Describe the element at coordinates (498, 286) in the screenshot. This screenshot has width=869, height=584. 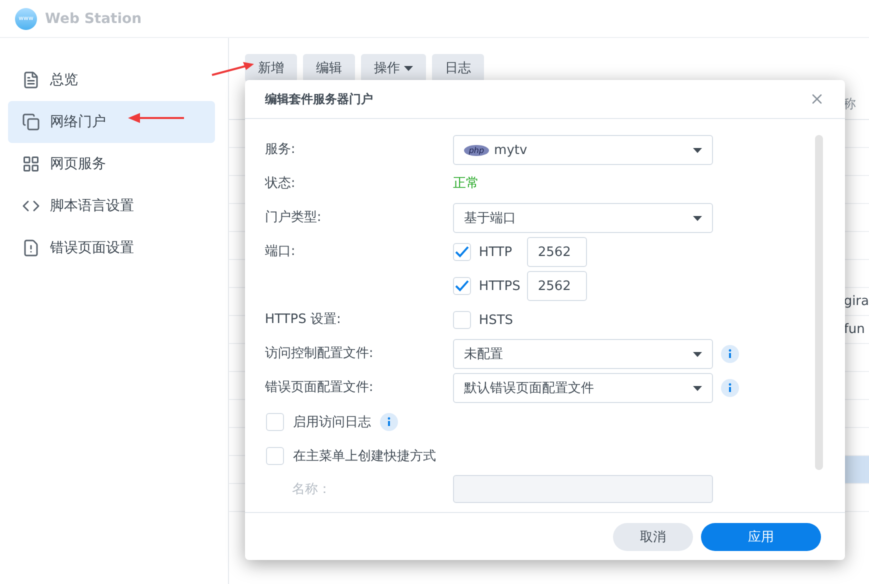
I see `option-label: HTTPS` at that location.